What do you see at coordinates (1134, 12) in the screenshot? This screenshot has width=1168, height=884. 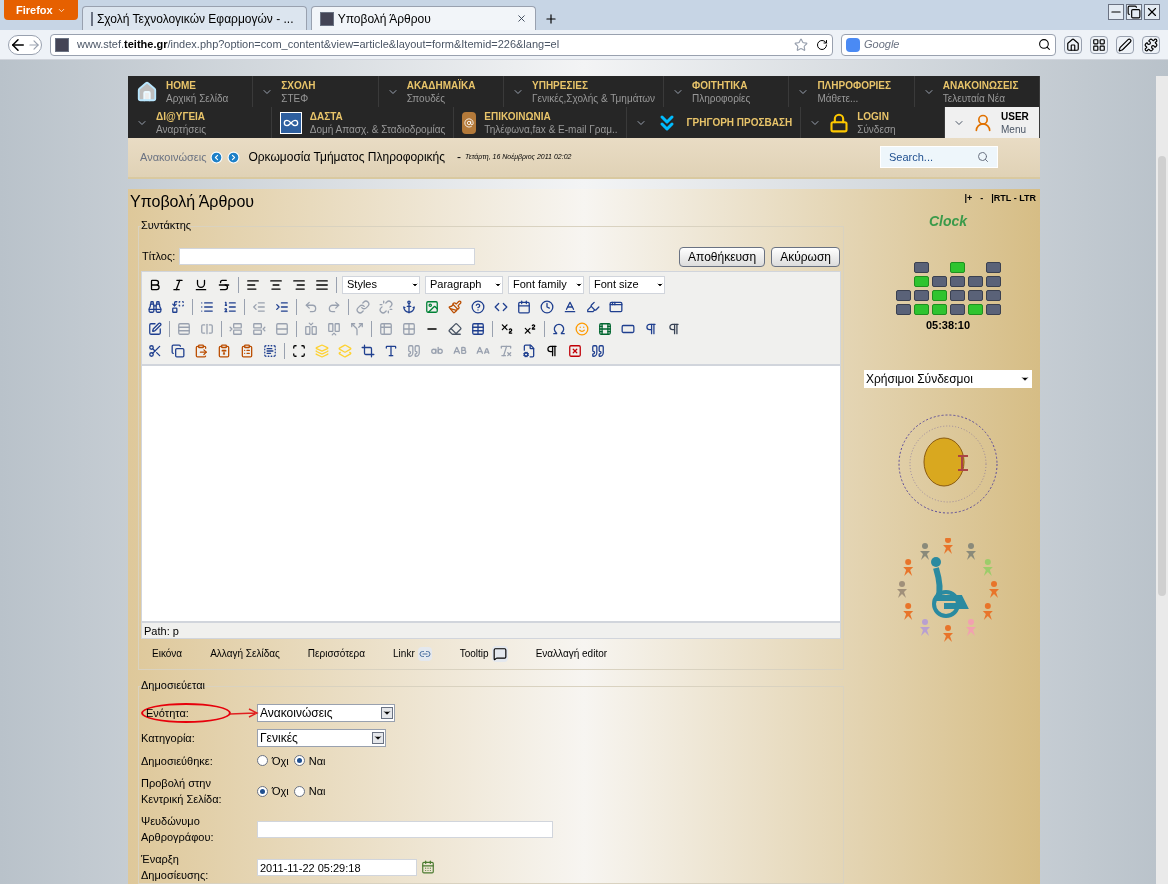 I see `restore-icon` at bounding box center [1134, 12].